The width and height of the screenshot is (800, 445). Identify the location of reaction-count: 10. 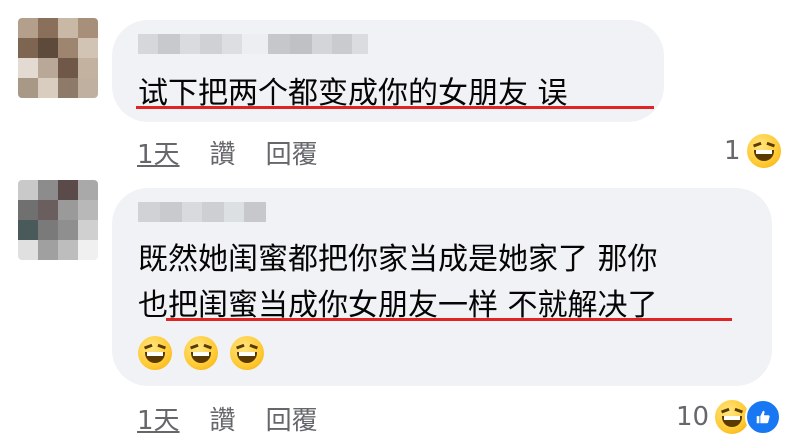
(693, 417).